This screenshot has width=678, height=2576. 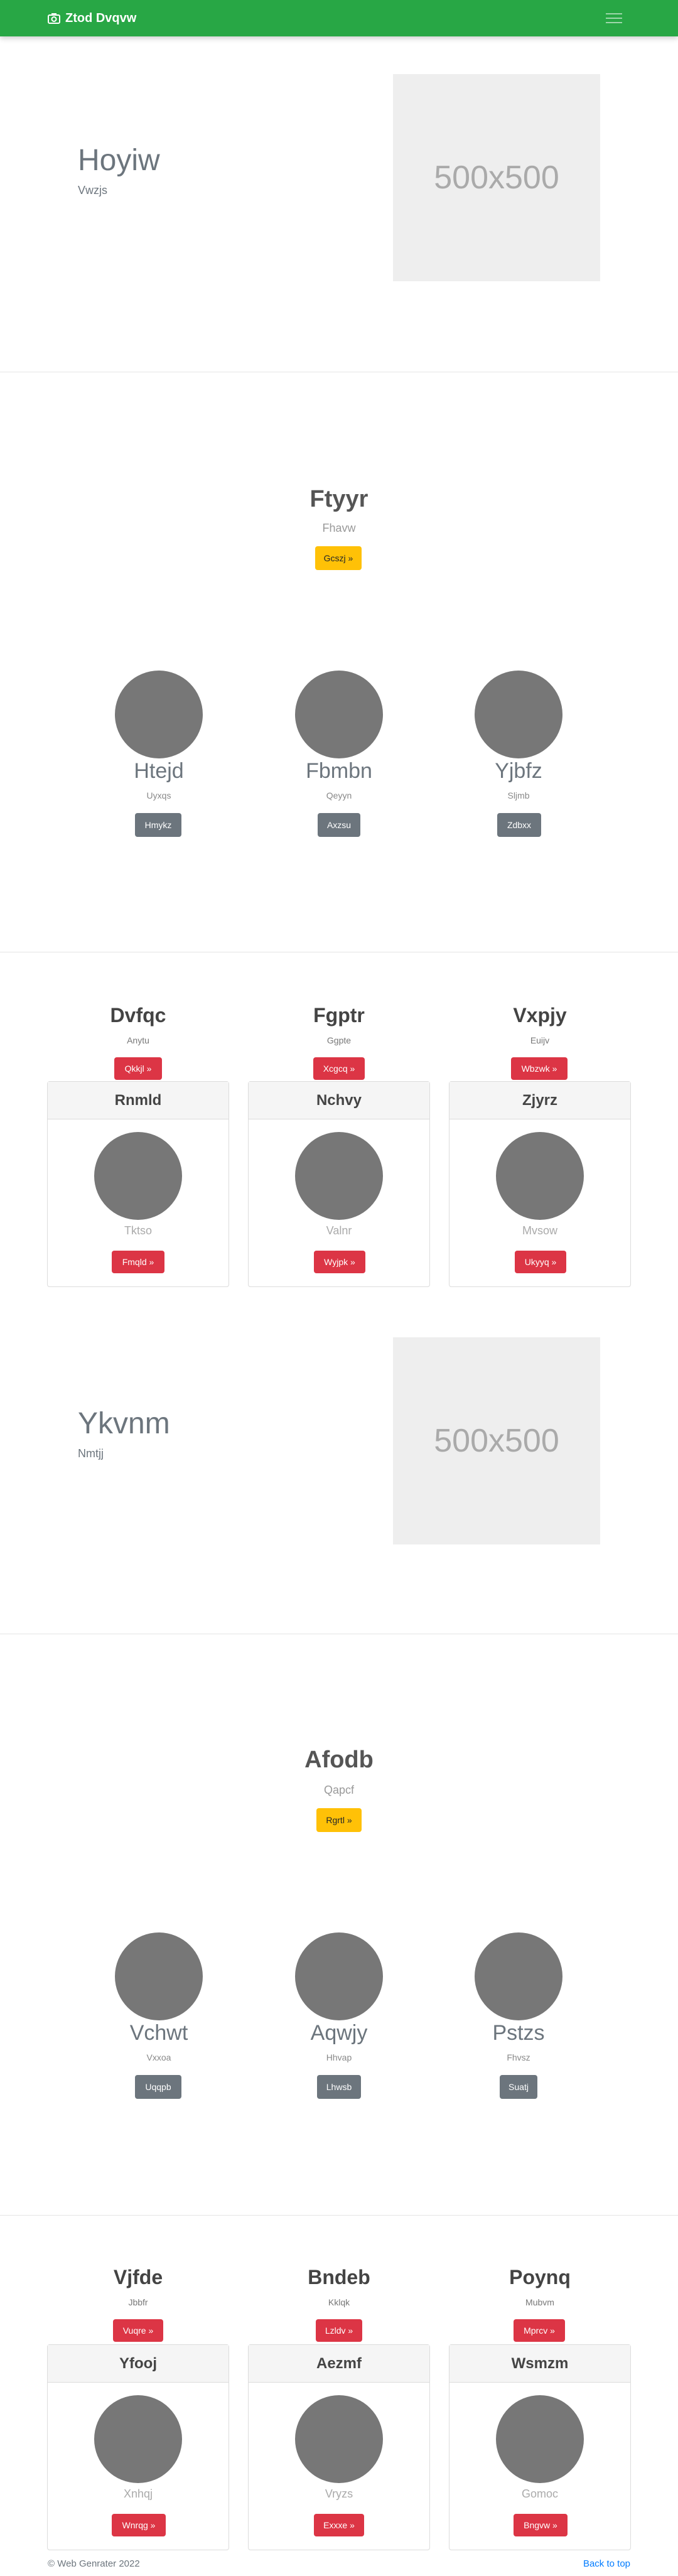 I want to click on card-text: Gomoc, so click(x=540, y=2493).